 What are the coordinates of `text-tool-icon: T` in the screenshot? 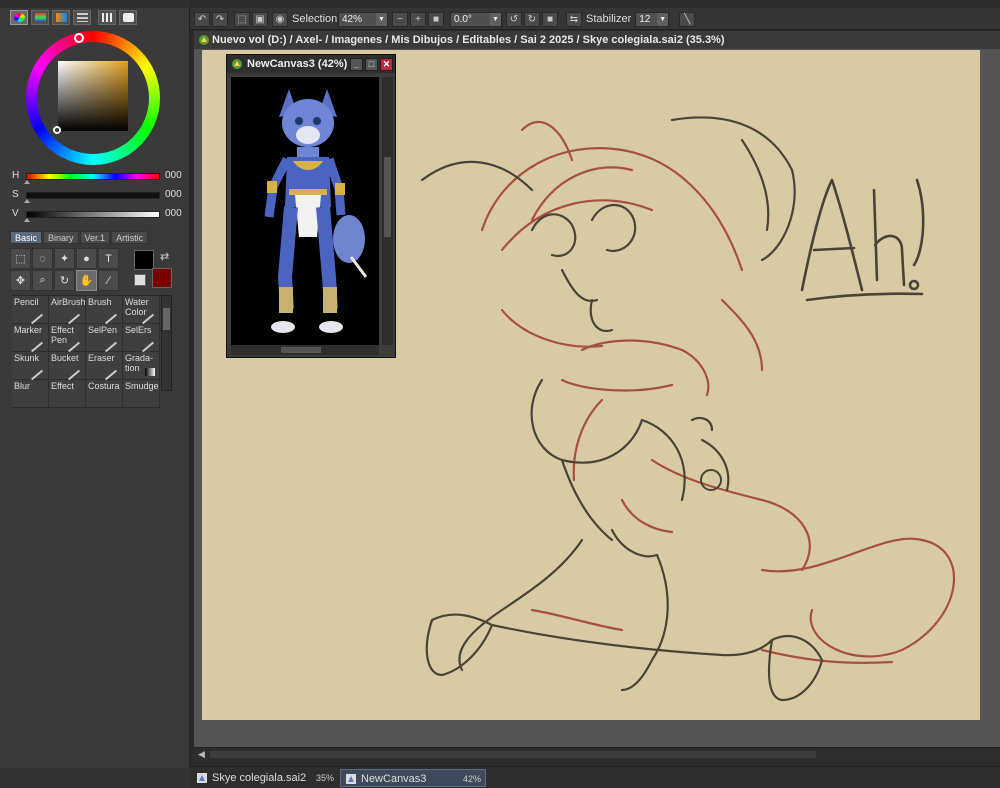 It's located at (108, 258).